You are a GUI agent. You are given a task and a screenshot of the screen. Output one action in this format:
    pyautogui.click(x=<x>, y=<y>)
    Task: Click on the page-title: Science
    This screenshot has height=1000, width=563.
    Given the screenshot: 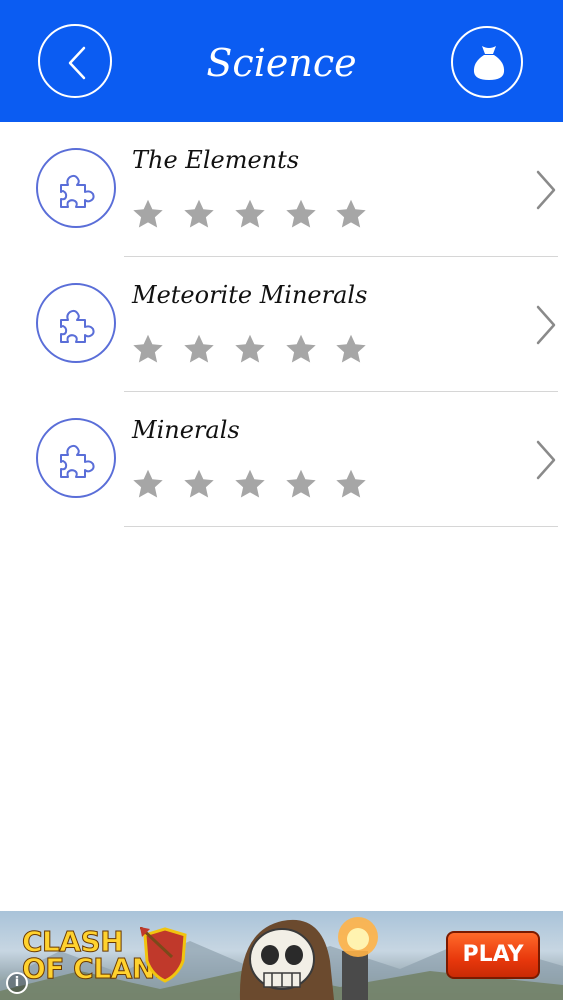 What is the action you would take?
    pyautogui.click(x=281, y=63)
    